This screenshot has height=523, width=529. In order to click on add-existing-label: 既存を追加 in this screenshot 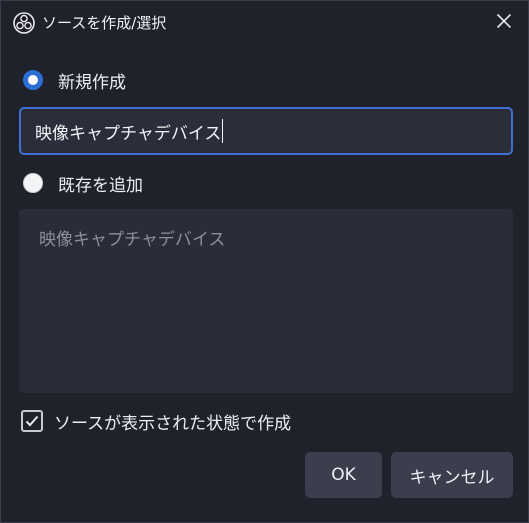, I will do `click(100, 185)`.